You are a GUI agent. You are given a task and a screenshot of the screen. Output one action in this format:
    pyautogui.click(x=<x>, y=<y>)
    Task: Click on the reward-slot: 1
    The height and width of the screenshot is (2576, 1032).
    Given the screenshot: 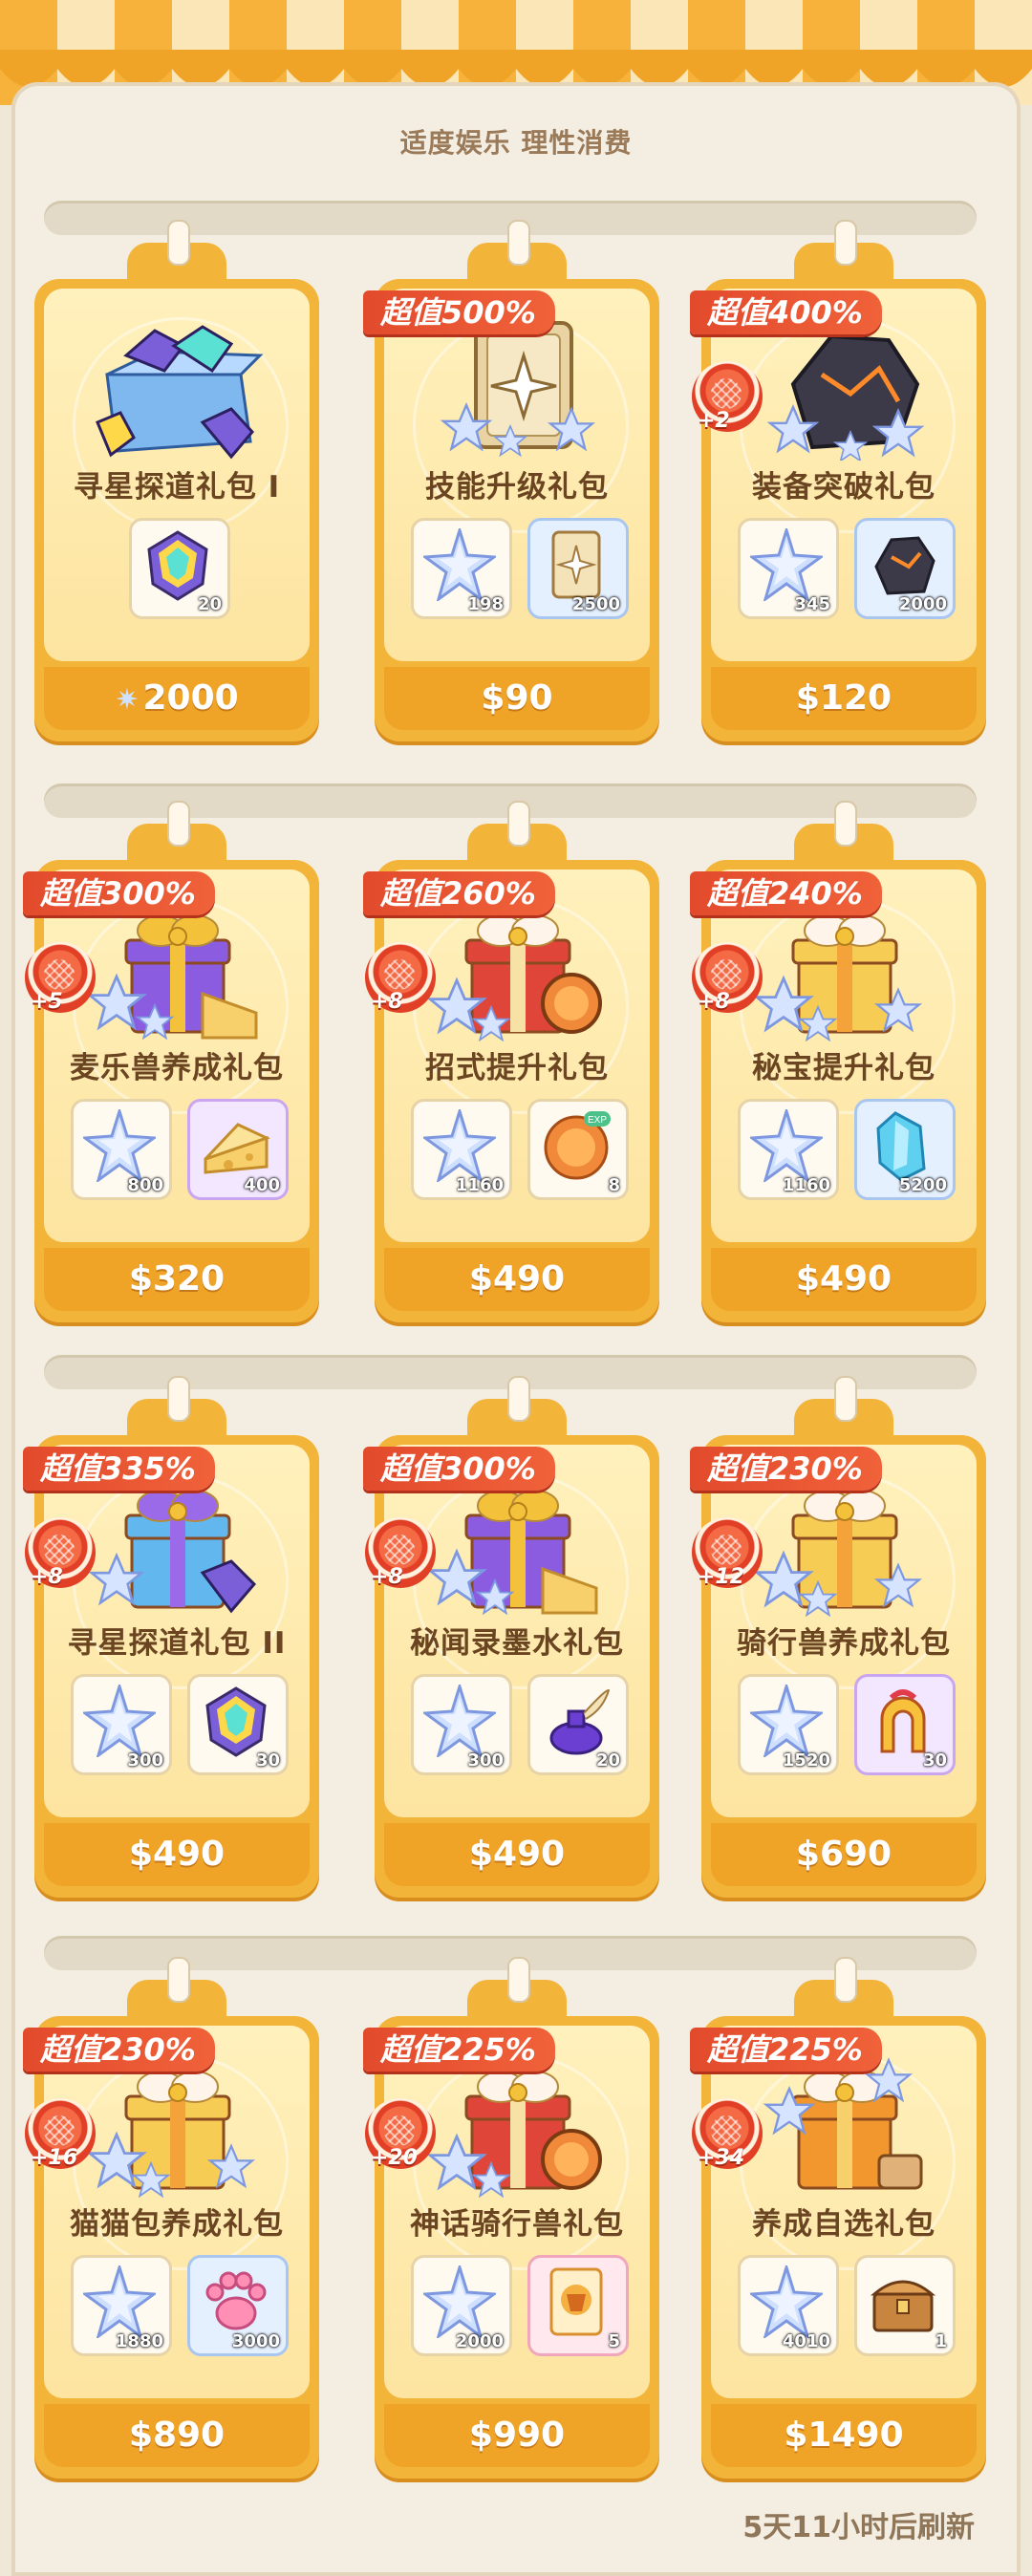 What is the action you would take?
    pyautogui.click(x=905, y=2305)
    